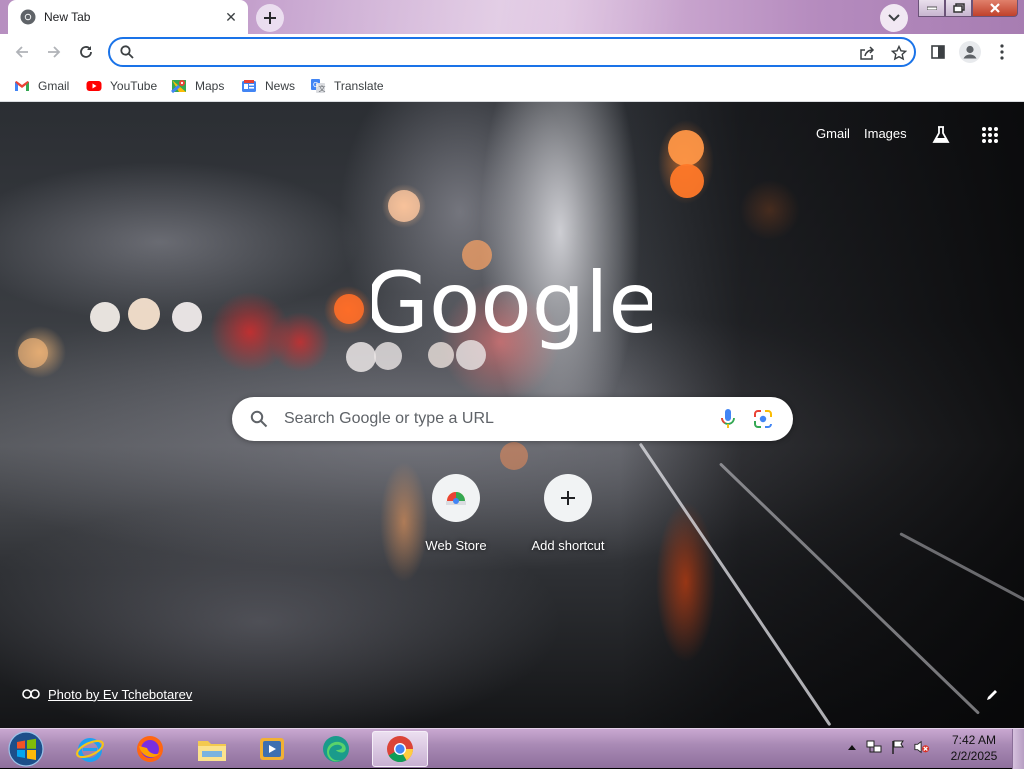 The height and width of the screenshot is (769, 1024). What do you see at coordinates (874, 747) in the screenshot?
I see `network-tray-icon` at bounding box center [874, 747].